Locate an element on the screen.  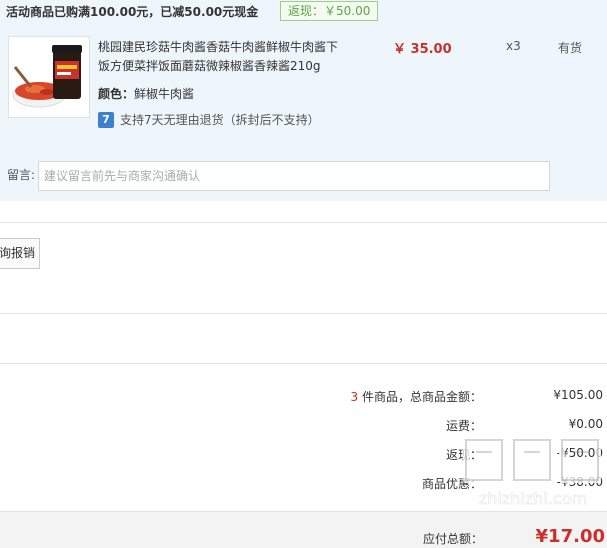
payable-value: ¥17.00 is located at coordinates (570, 536).